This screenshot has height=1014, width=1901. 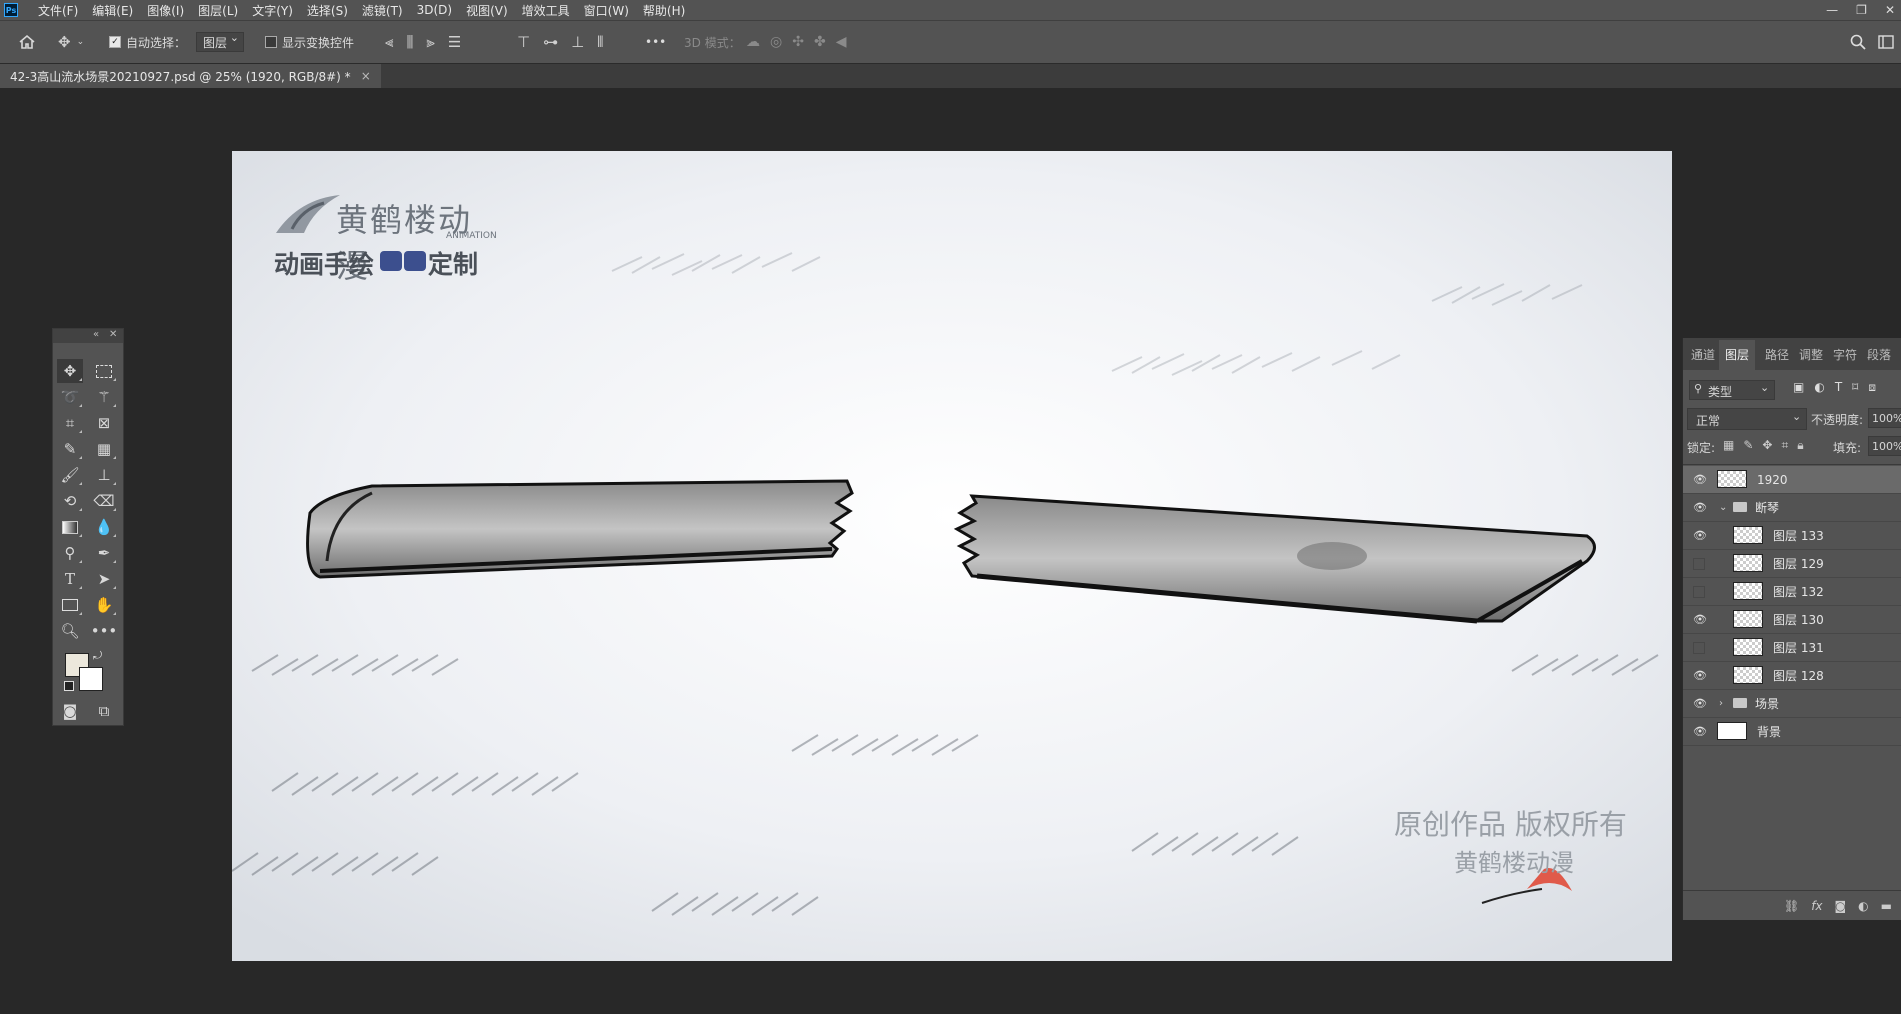 I want to click on menu-image: 图像(I), so click(x=165, y=10).